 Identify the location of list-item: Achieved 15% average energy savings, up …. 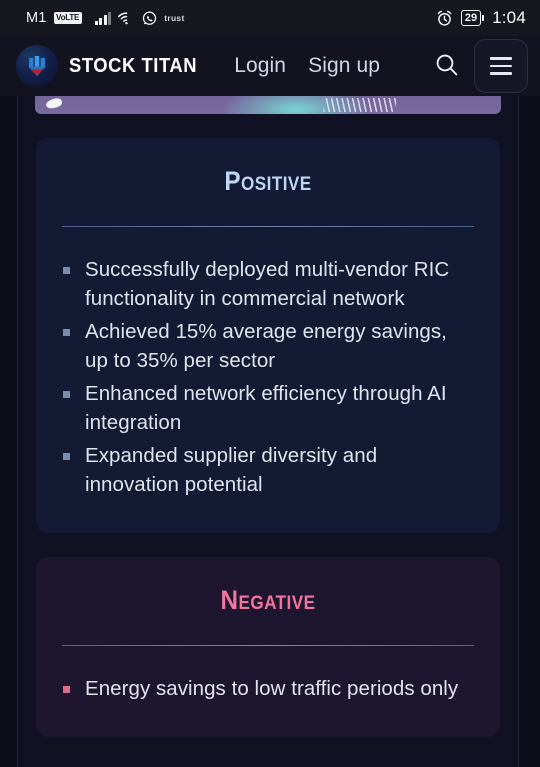
(268, 346).